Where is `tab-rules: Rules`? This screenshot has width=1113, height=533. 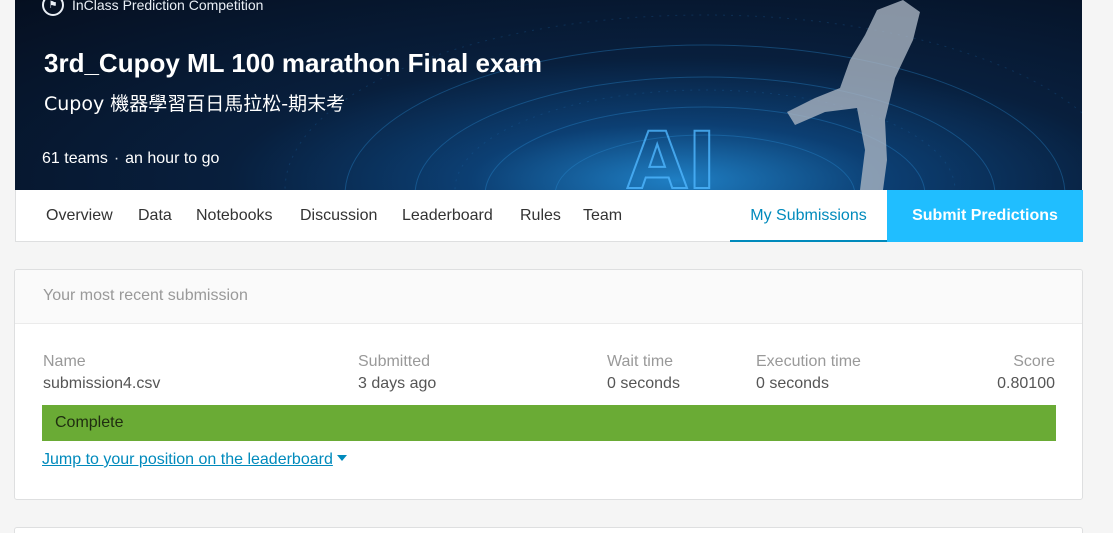 tab-rules: Rules is located at coordinates (540, 216).